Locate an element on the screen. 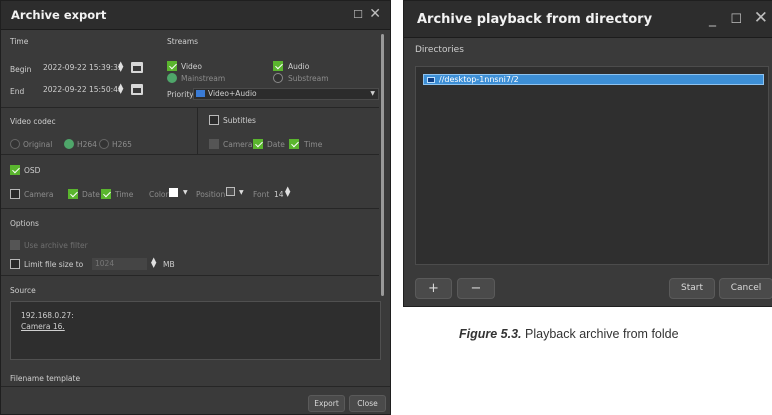 This screenshot has height=415, width=772. caption-text: Playback archive from folde is located at coordinates (600, 334).